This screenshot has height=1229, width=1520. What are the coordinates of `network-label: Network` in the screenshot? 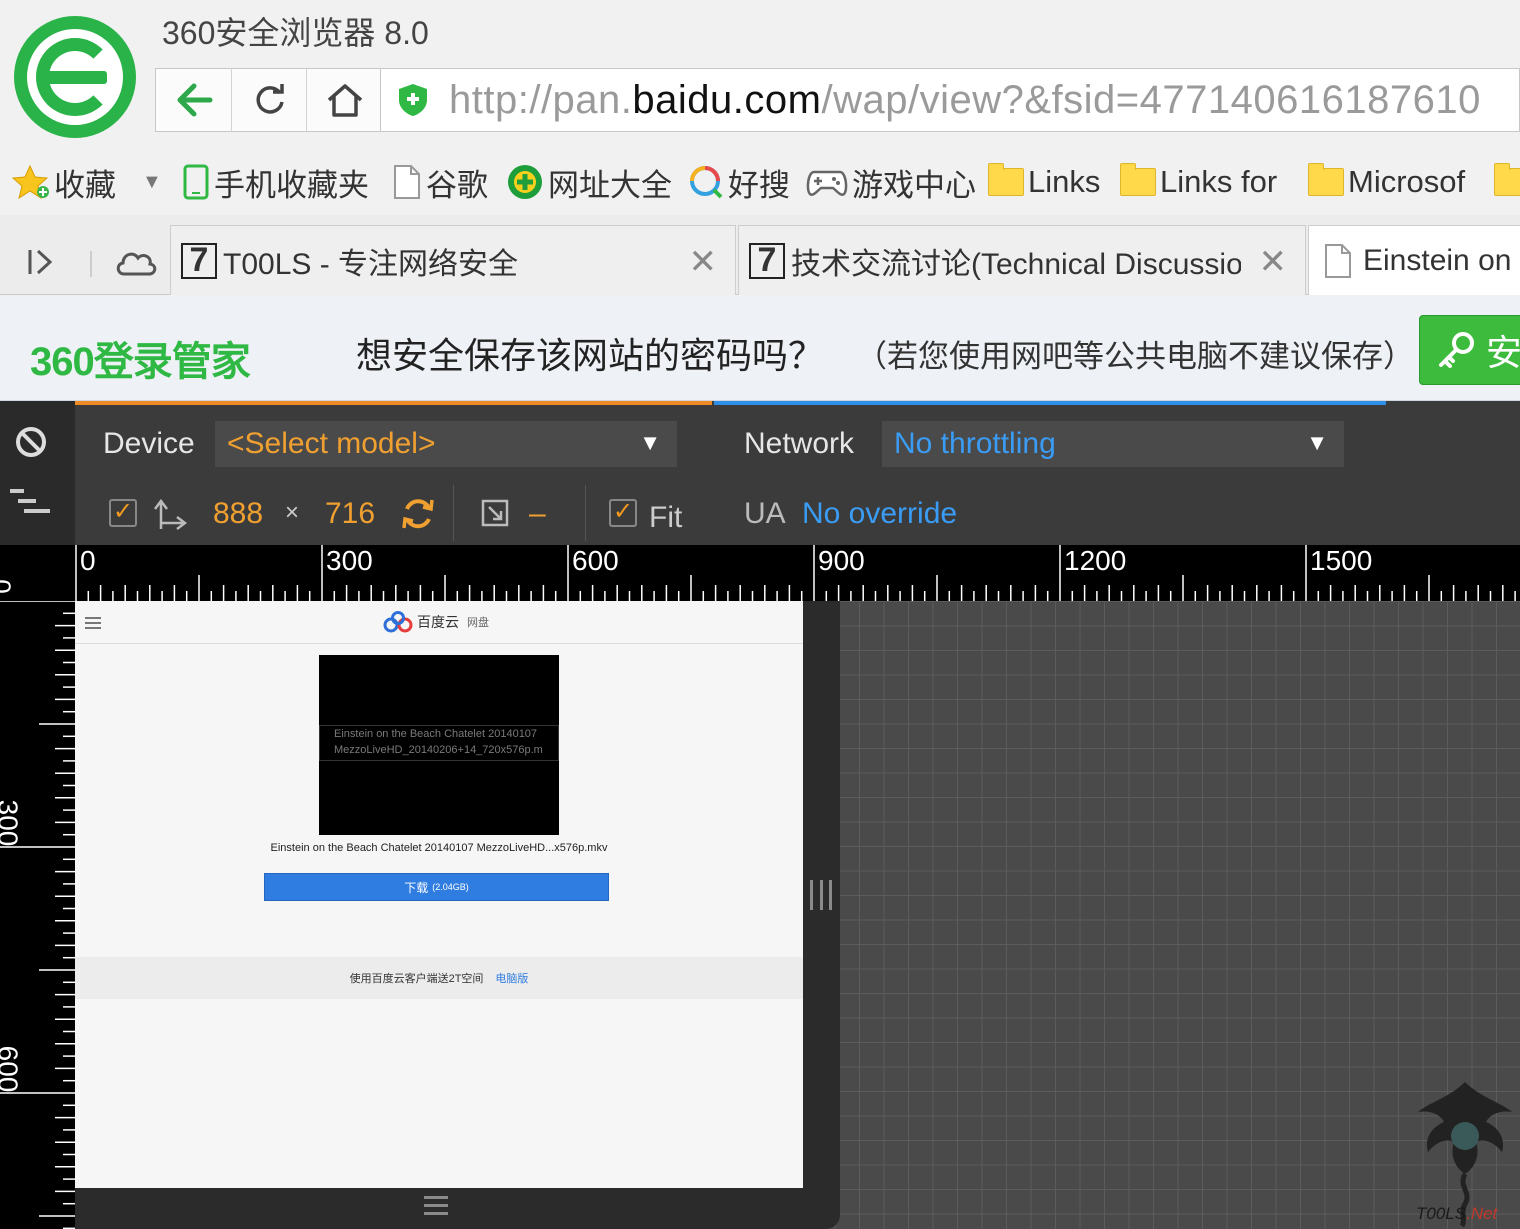 It's located at (799, 443).